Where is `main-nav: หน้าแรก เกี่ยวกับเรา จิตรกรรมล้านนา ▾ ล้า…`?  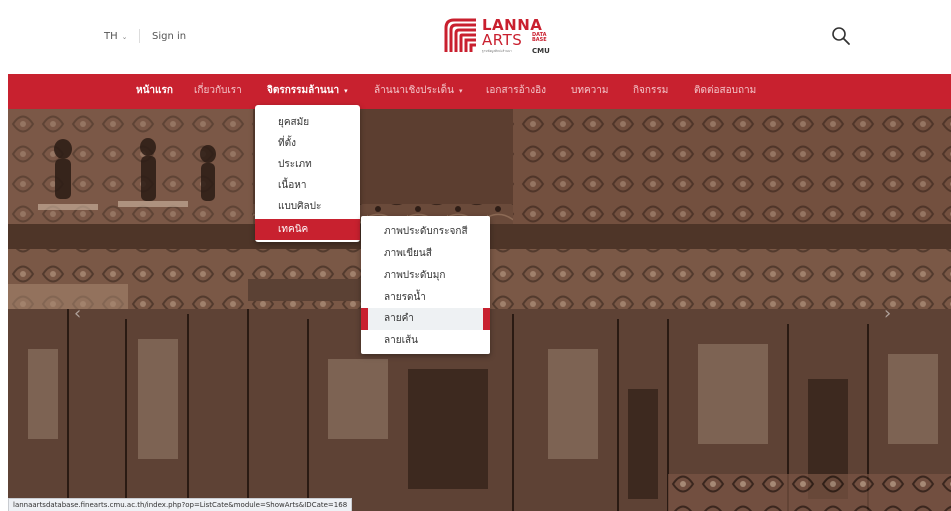
main-nav: หน้าแรก เกี่ยวกับเรา จิตรกรรมล้านนา ▾ ล้า… is located at coordinates (479, 91).